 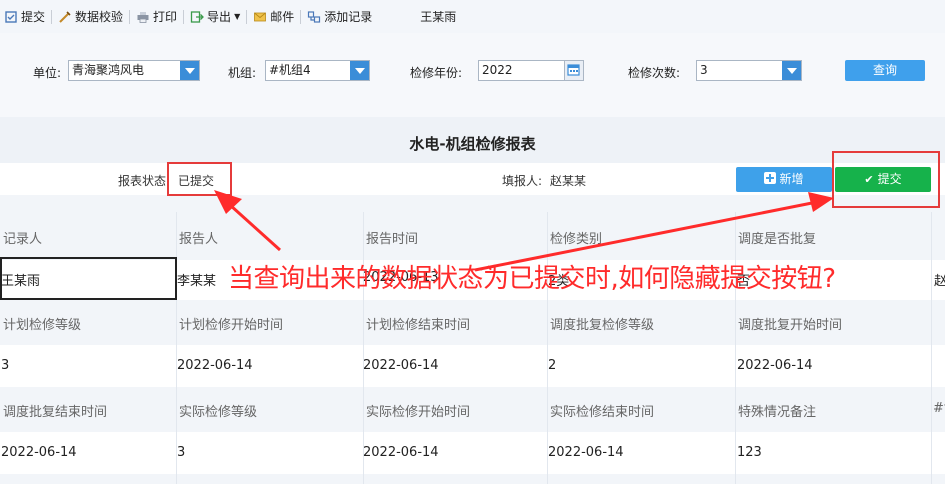 What do you see at coordinates (939, 279) in the screenshot?
I see `table-value-cell-clipped: 赵` at bounding box center [939, 279].